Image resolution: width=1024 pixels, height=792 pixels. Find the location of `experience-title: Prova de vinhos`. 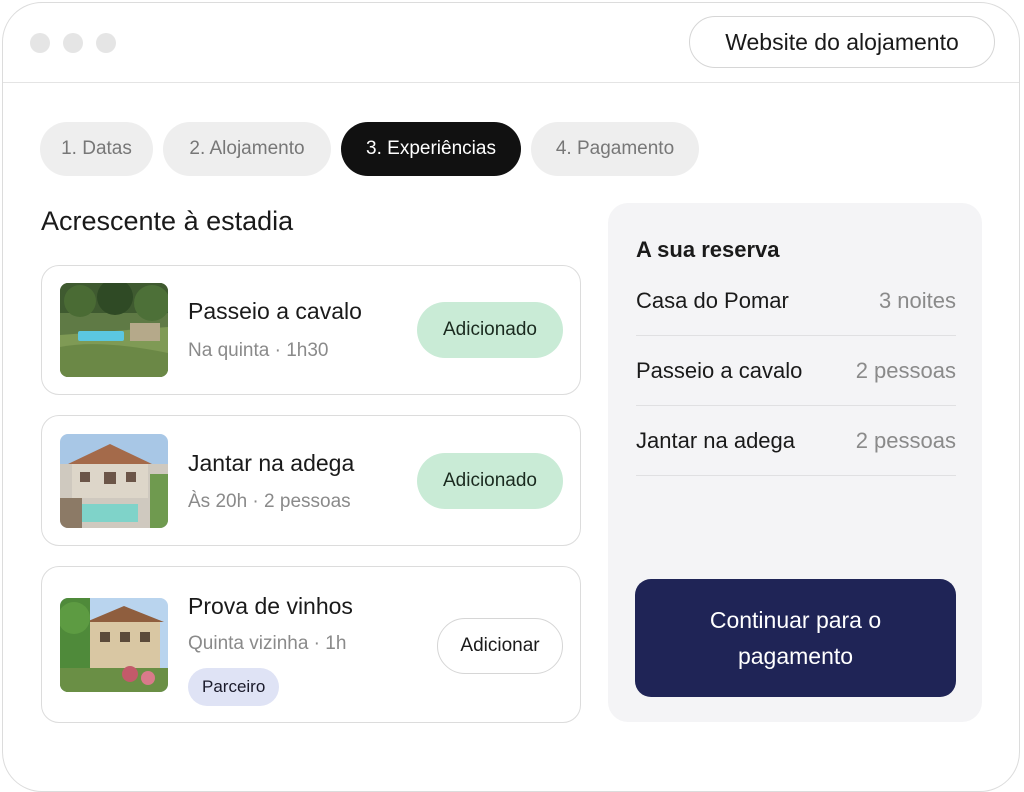

experience-title: Prova de vinhos is located at coordinates (270, 606).